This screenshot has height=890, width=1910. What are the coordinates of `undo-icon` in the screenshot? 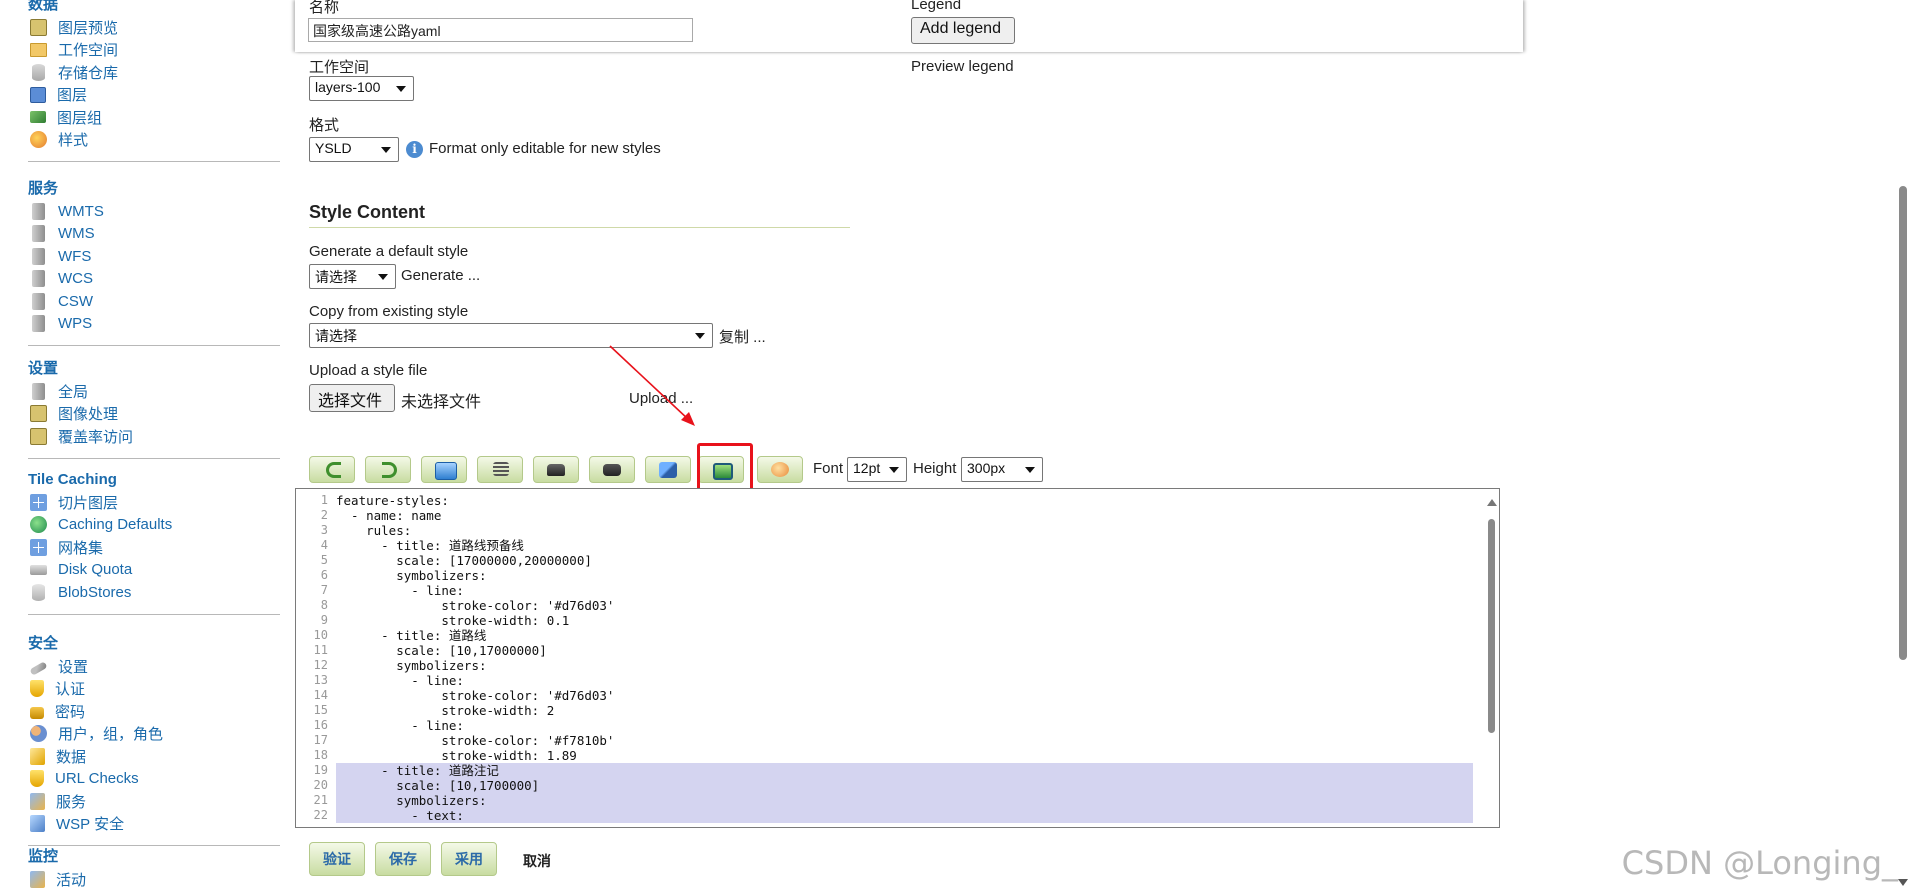 It's located at (333, 470).